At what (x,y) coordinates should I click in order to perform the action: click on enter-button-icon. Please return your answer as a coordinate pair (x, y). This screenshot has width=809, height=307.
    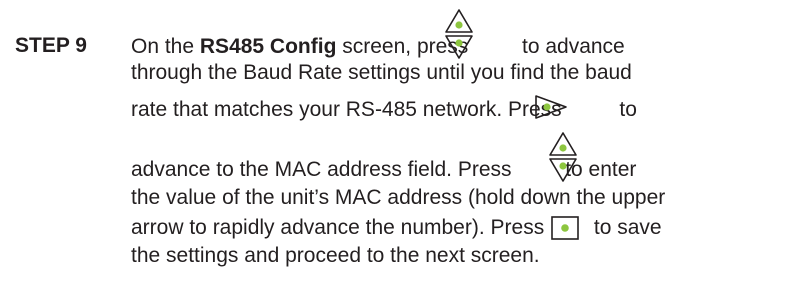
    Looking at the image, I should click on (565, 228).